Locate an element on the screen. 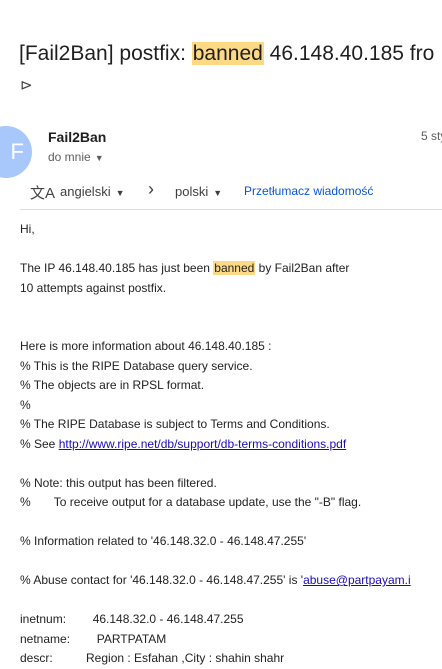  recipient-dropdown: do mnie ▼ is located at coordinates (76, 157).